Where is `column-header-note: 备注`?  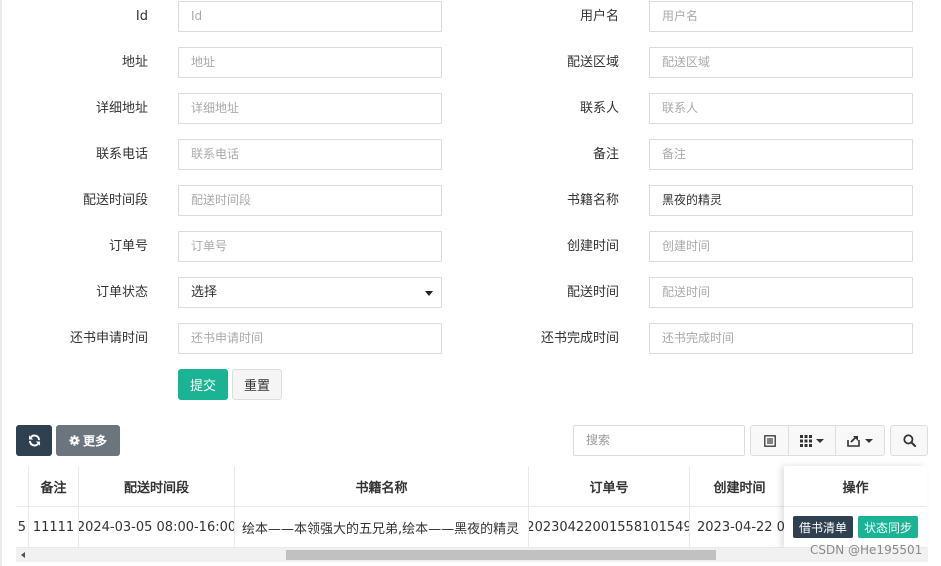
column-header-note: 备注 is located at coordinates (54, 486).